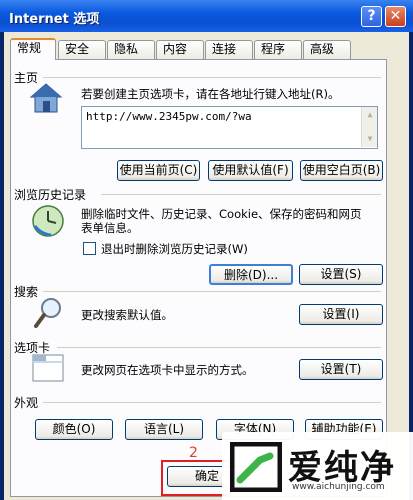 Image resolution: width=413 pixels, height=500 pixels. I want to click on title-bar: Internet 选项 ? ✕, so click(206, 16).